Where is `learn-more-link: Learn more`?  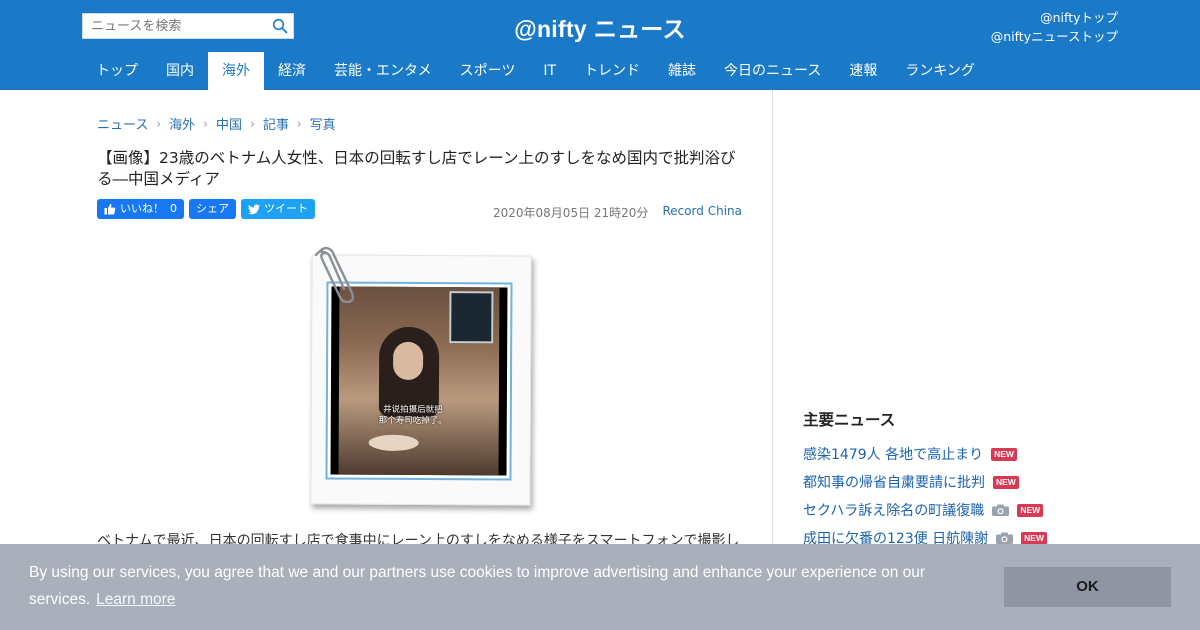 learn-more-link: Learn more is located at coordinates (135, 599).